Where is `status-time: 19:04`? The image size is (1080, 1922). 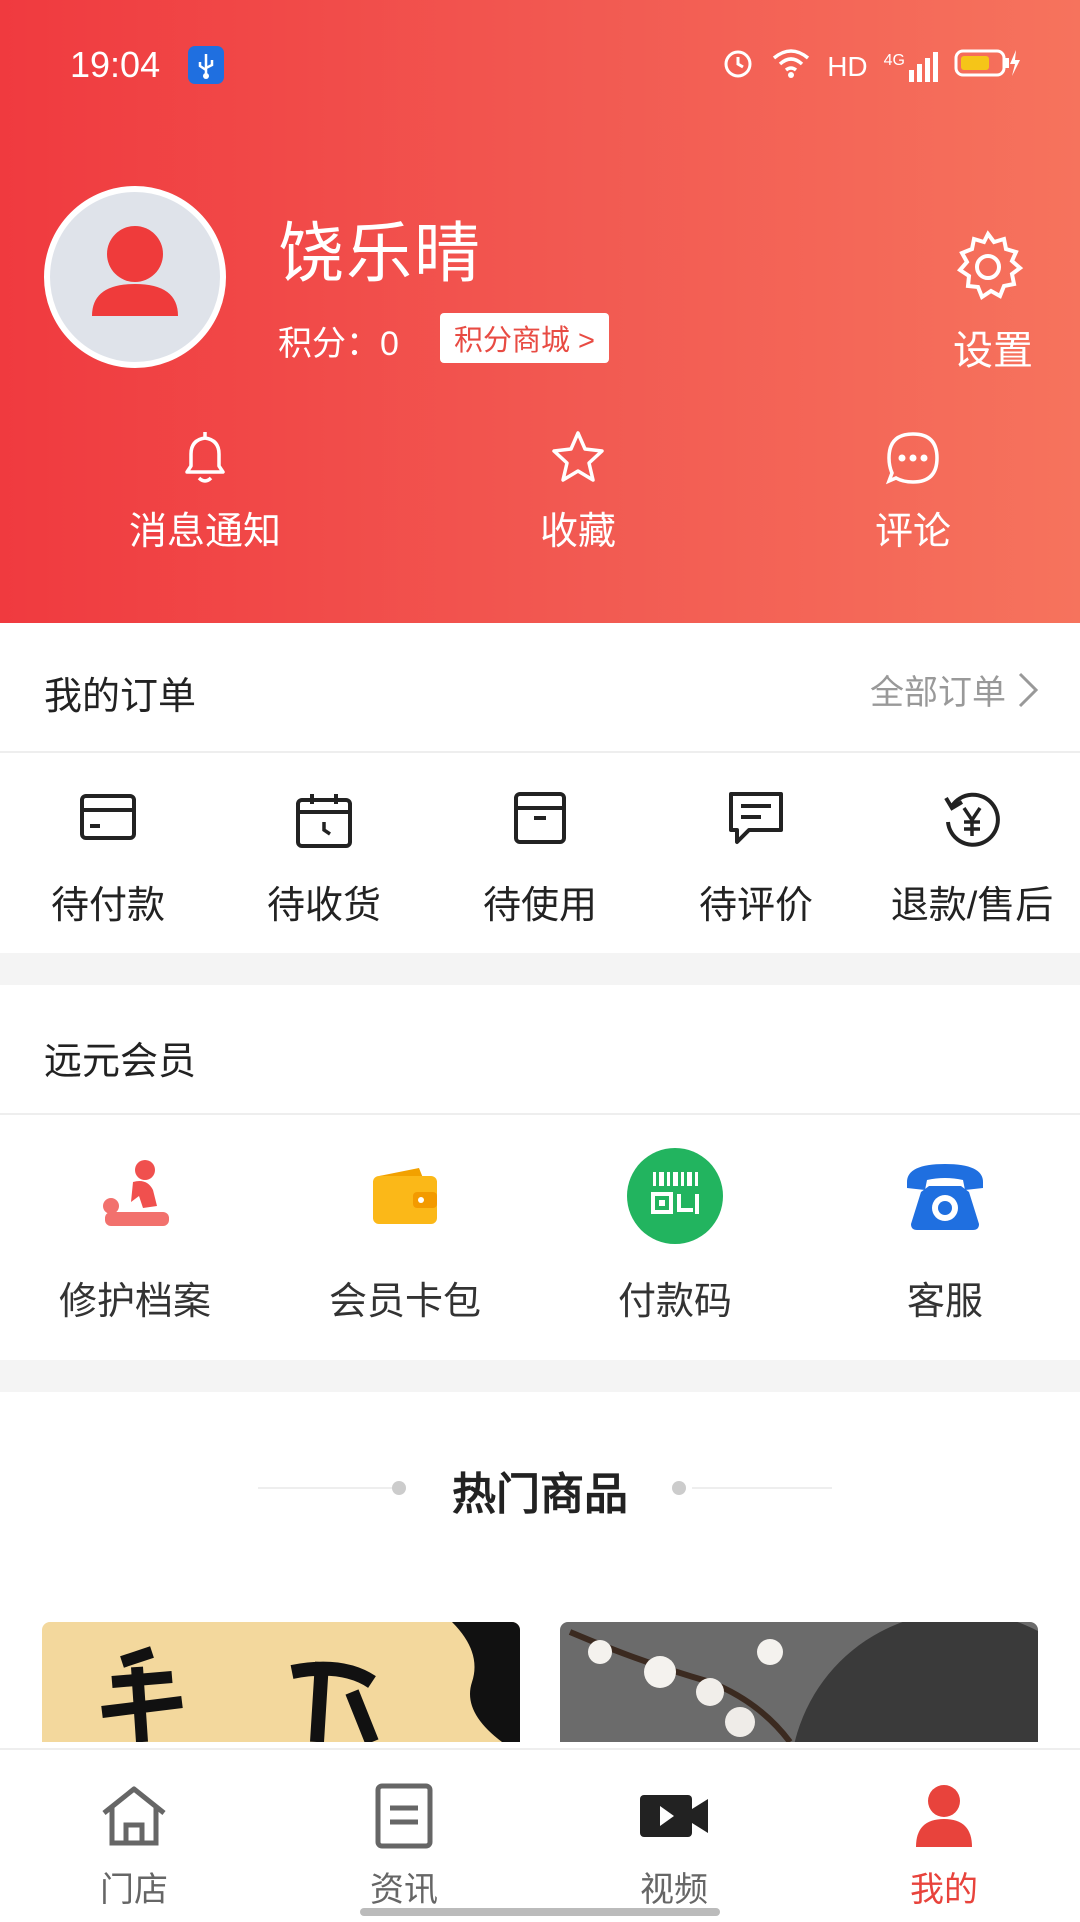 status-time: 19:04 is located at coordinates (115, 64).